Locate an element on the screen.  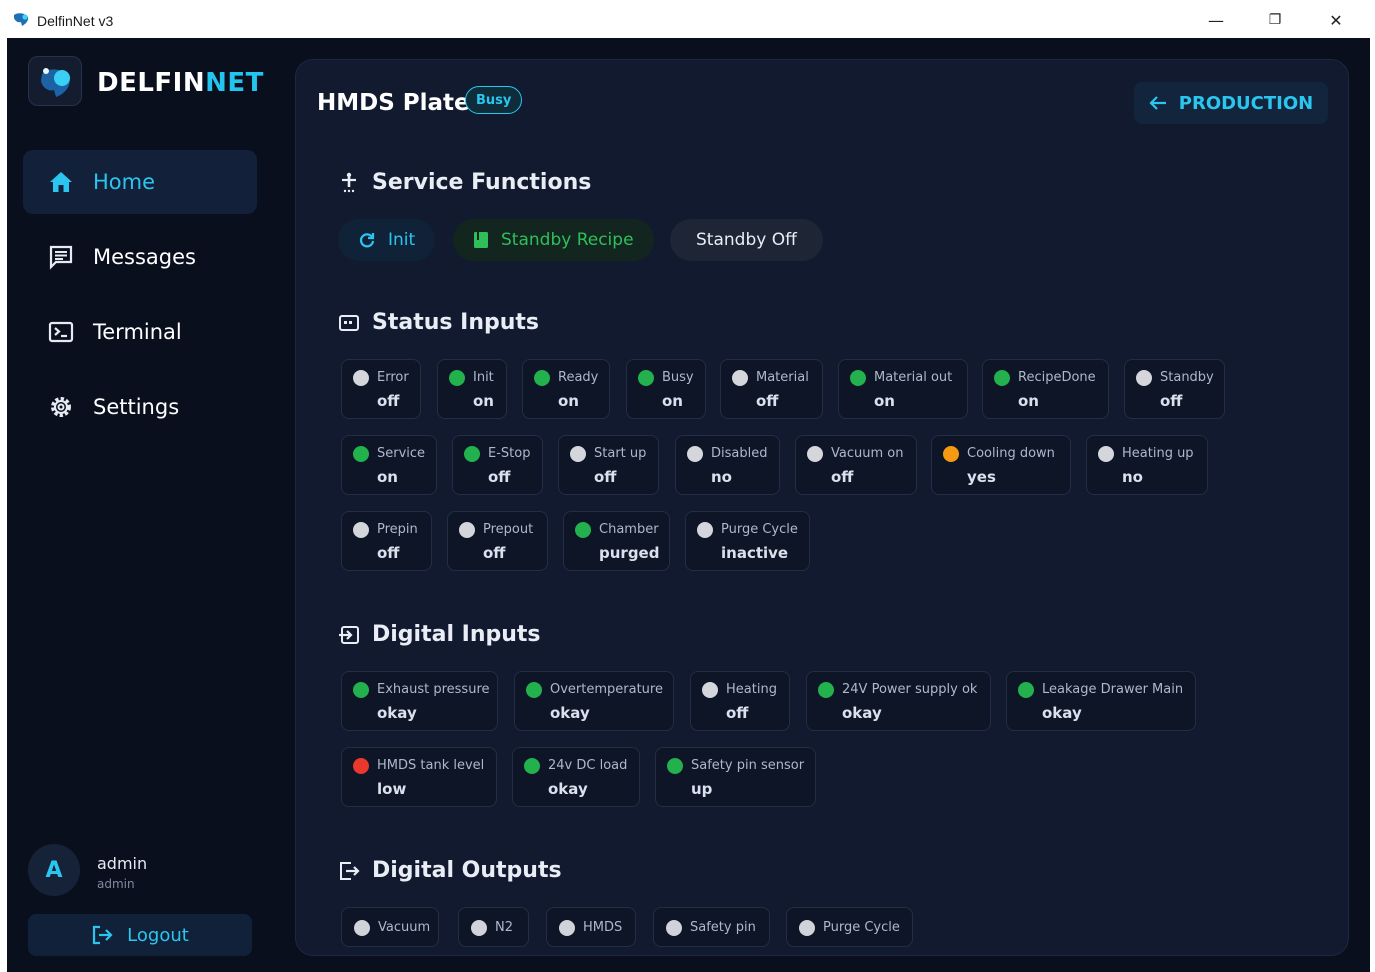
status-label: Purge Cycle is located at coordinates (759, 529).